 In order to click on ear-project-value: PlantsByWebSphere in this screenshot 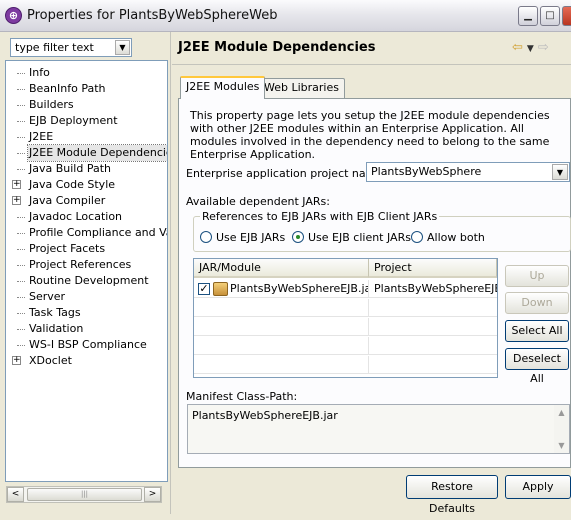, I will do `click(426, 171)`.